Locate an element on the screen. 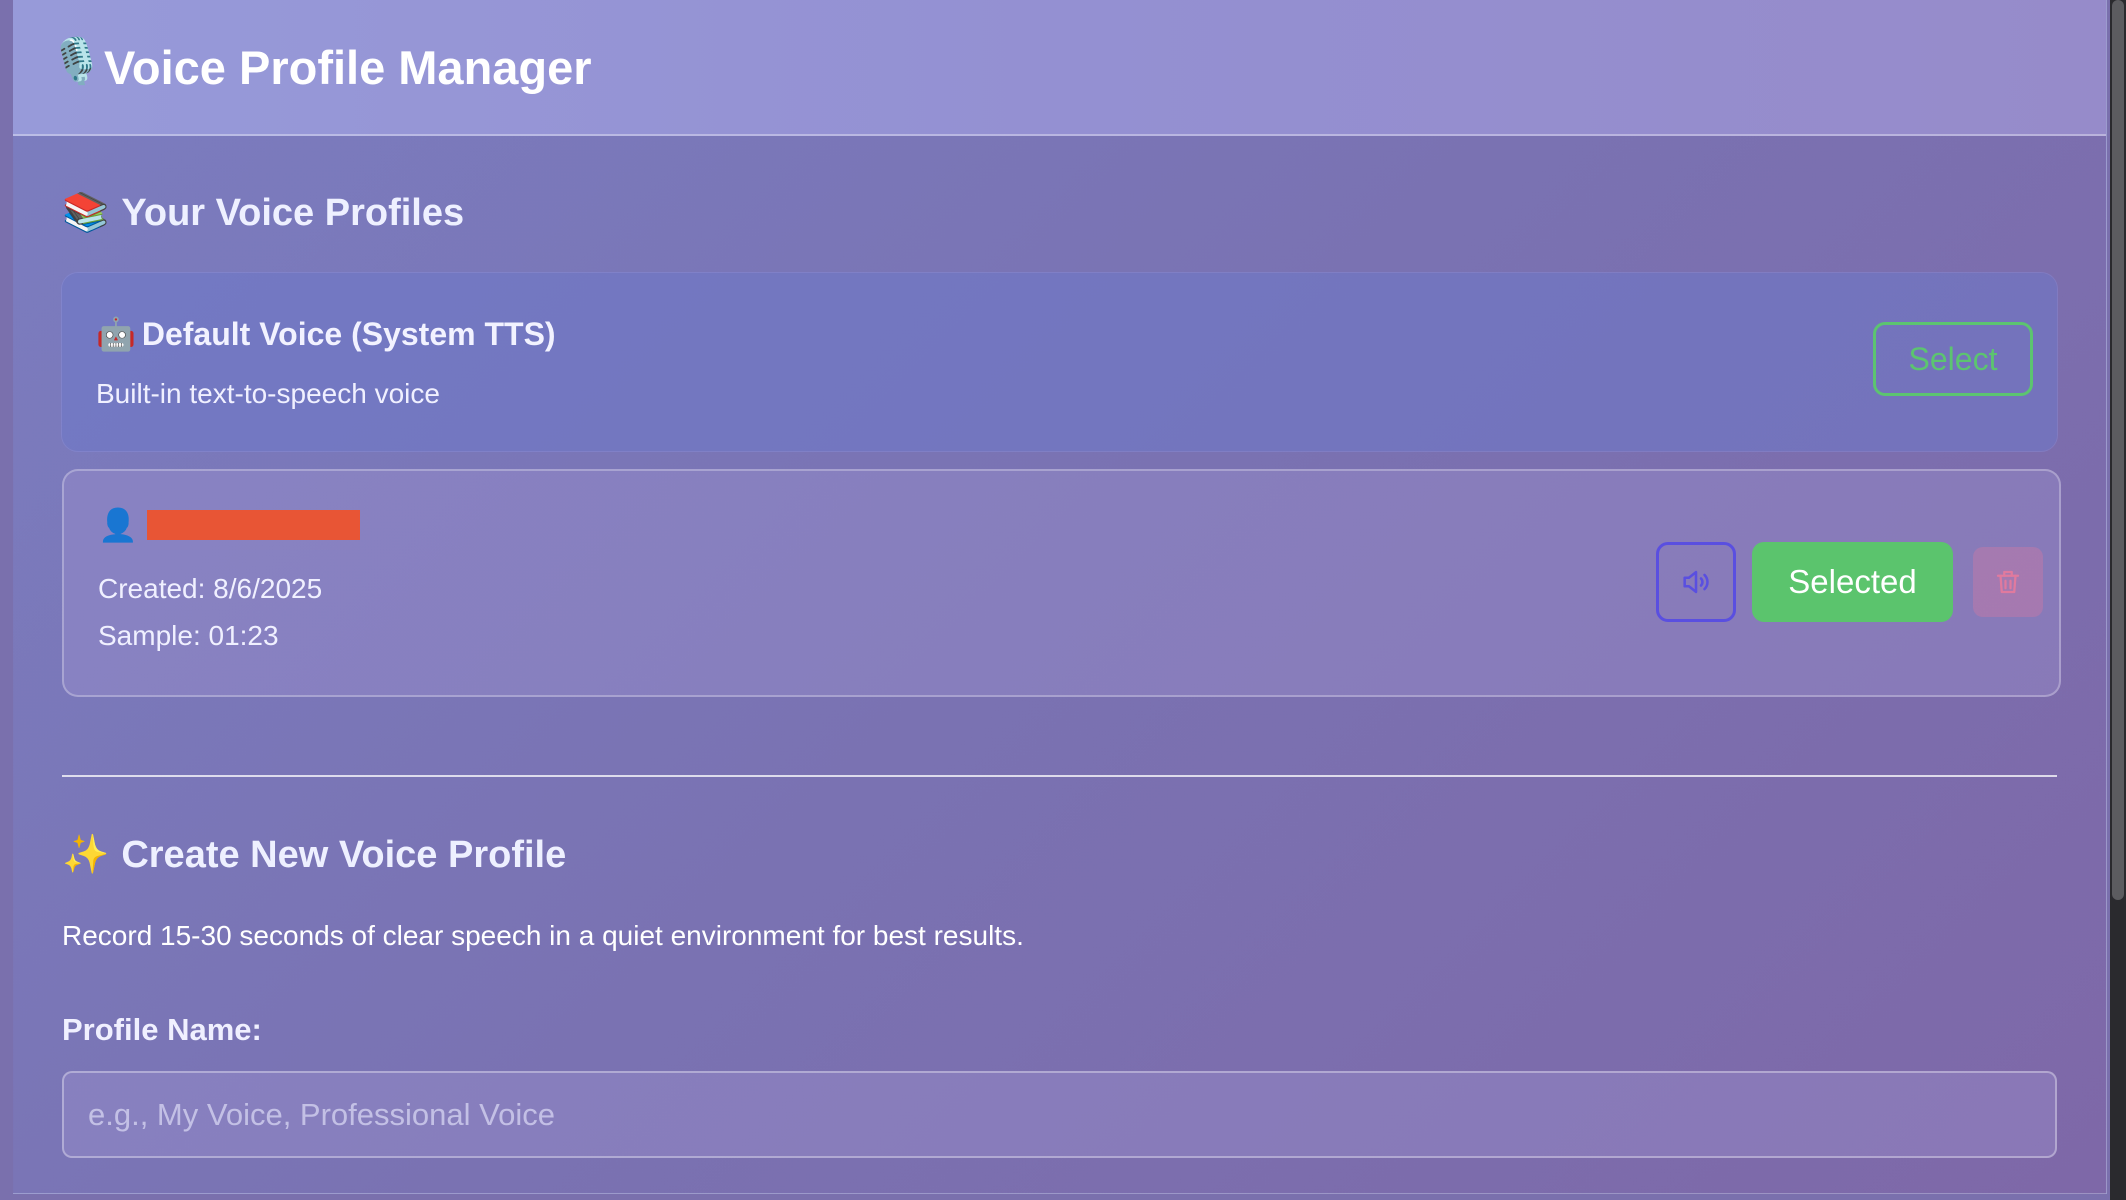 The width and height of the screenshot is (2126, 1200). profile-name-input is located at coordinates (1059, 1114).